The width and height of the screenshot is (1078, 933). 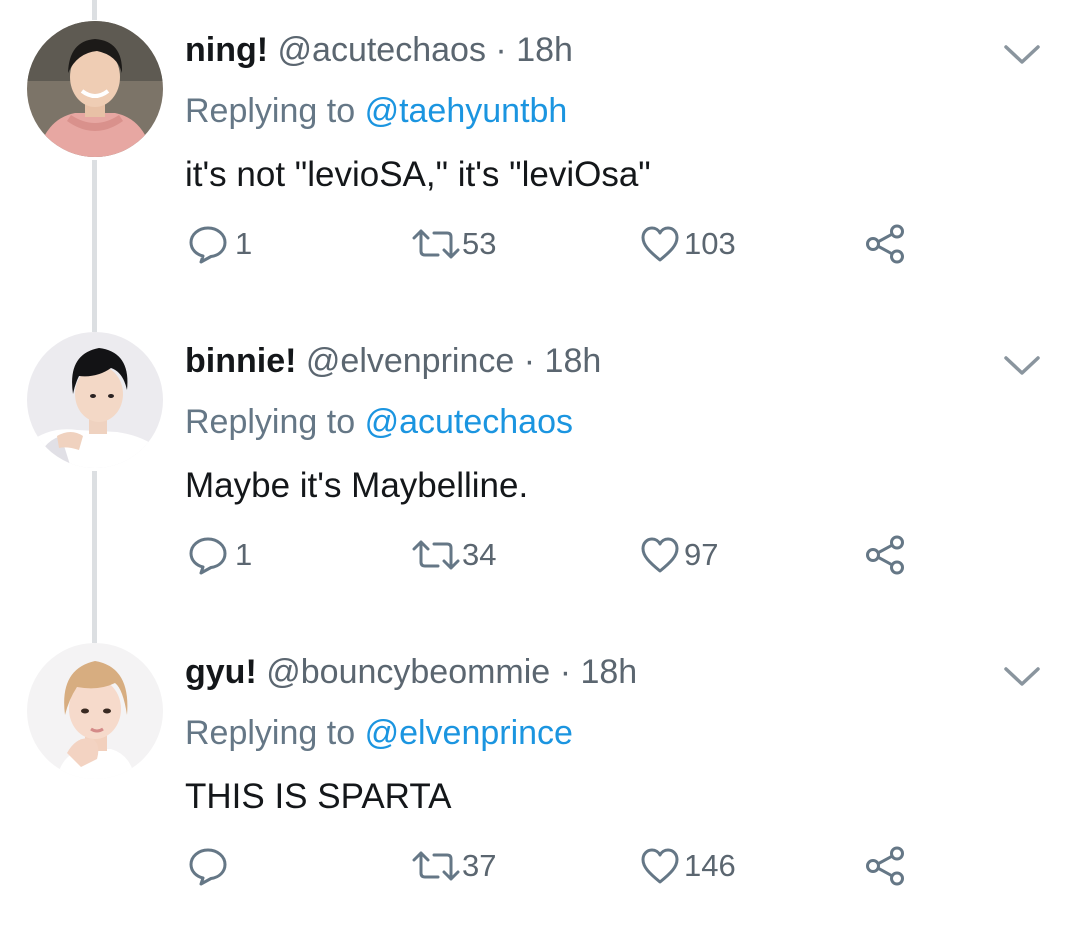 I want to click on retweet-button: 37, so click(x=454, y=866).